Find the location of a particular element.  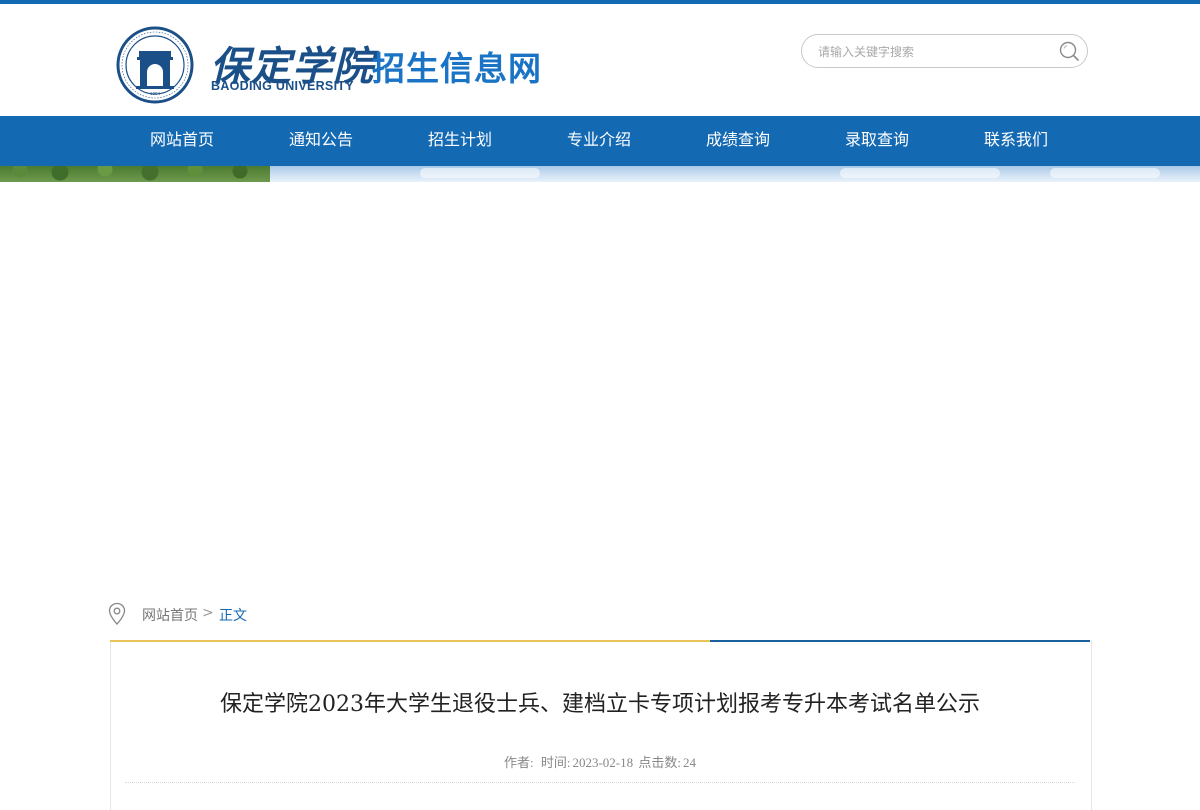

university-seal-icon: 1904 is located at coordinates (155, 65).